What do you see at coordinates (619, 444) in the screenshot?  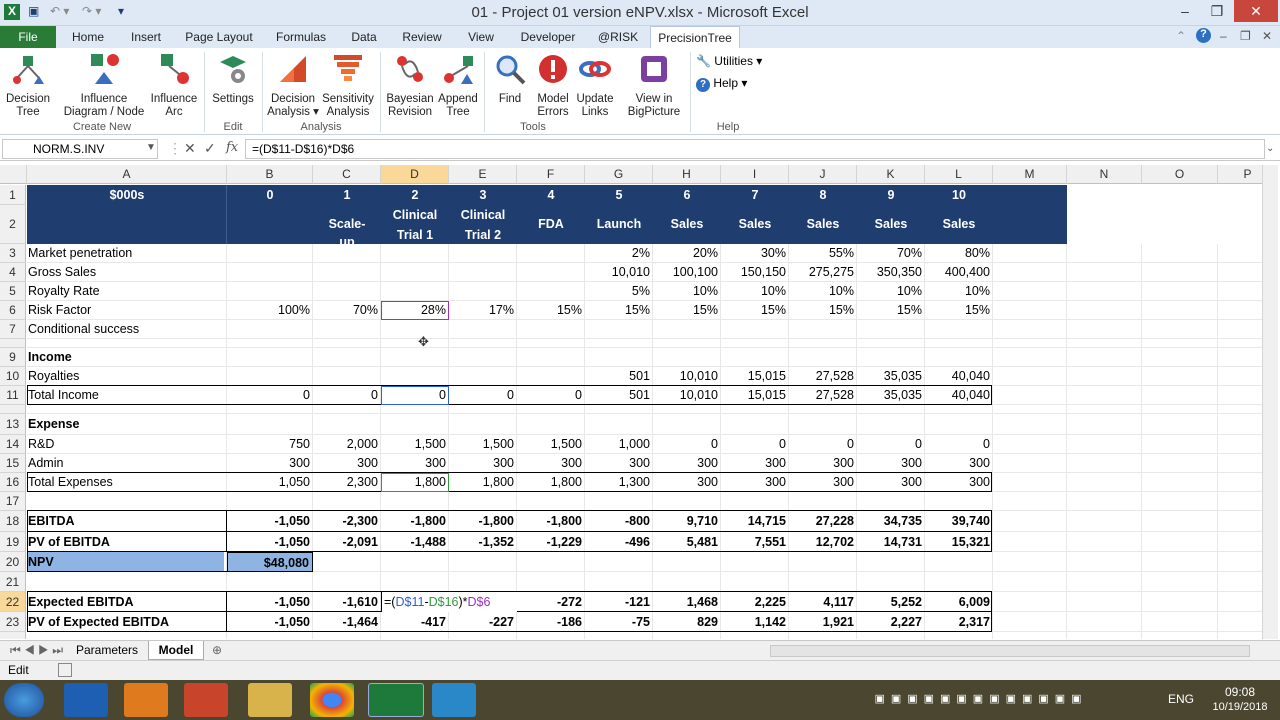 I see `data-cell: 1,000` at bounding box center [619, 444].